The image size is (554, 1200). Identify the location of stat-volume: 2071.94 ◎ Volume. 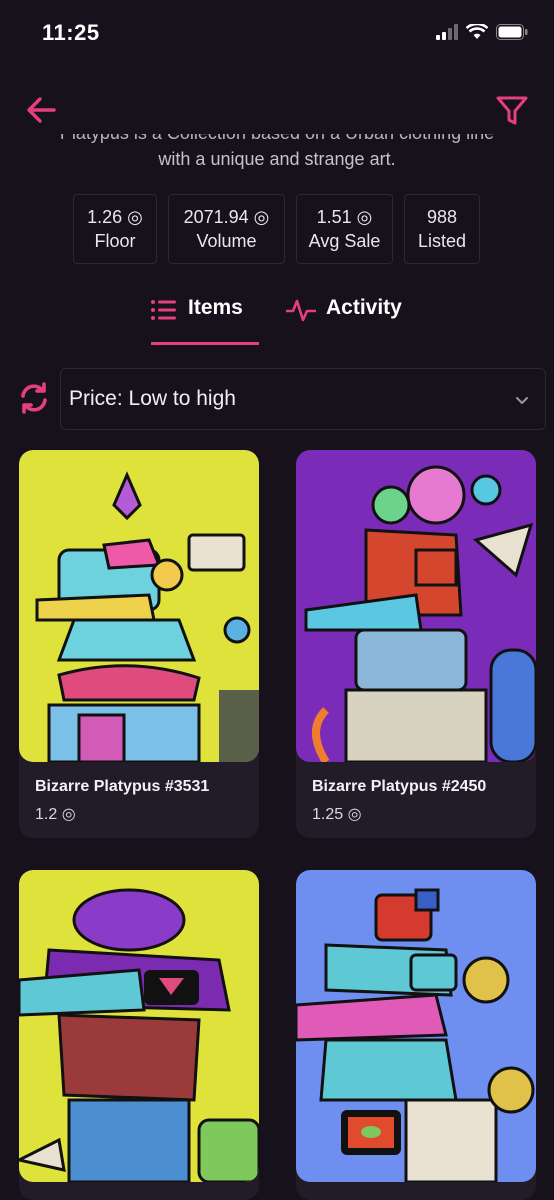
(226, 229).